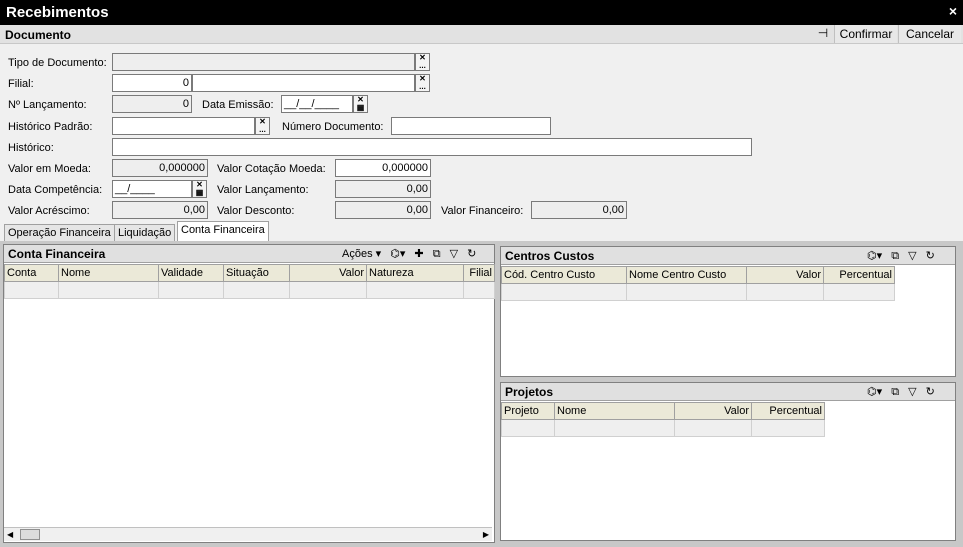  What do you see at coordinates (249, 254) in the screenshot?
I see `conta-financeira-header: Conta Financeira Ações ▾ ⌬▾ ✚ ⧉ ▽ ↻` at bounding box center [249, 254].